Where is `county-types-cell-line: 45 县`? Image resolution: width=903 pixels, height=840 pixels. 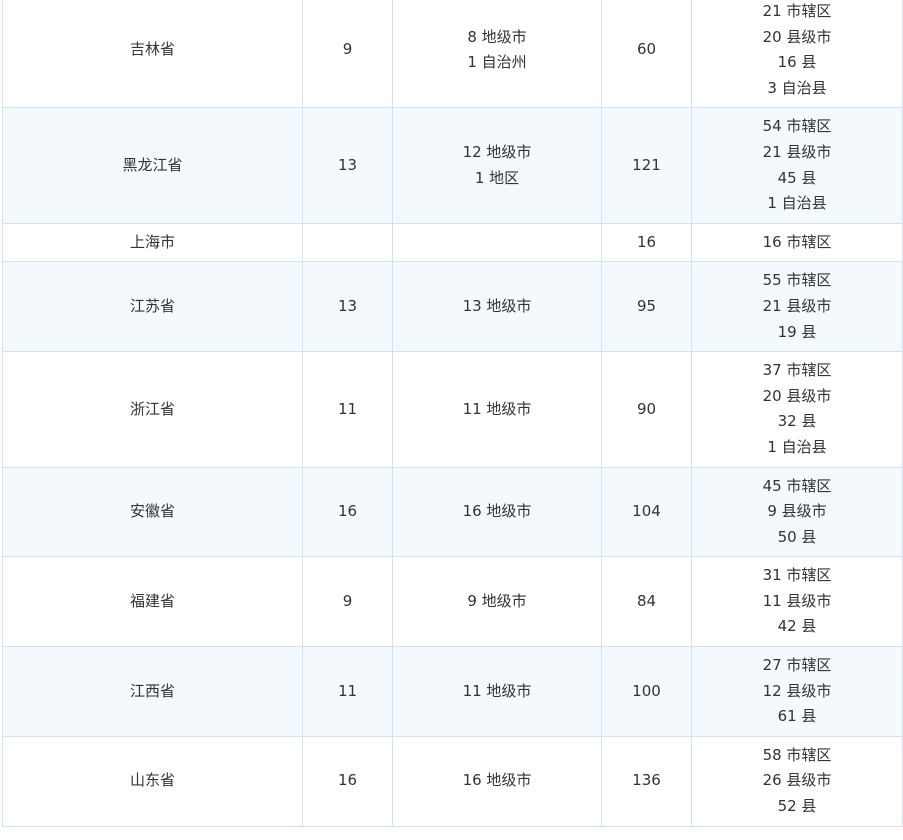
county-types-cell-line: 45 县 is located at coordinates (797, 177).